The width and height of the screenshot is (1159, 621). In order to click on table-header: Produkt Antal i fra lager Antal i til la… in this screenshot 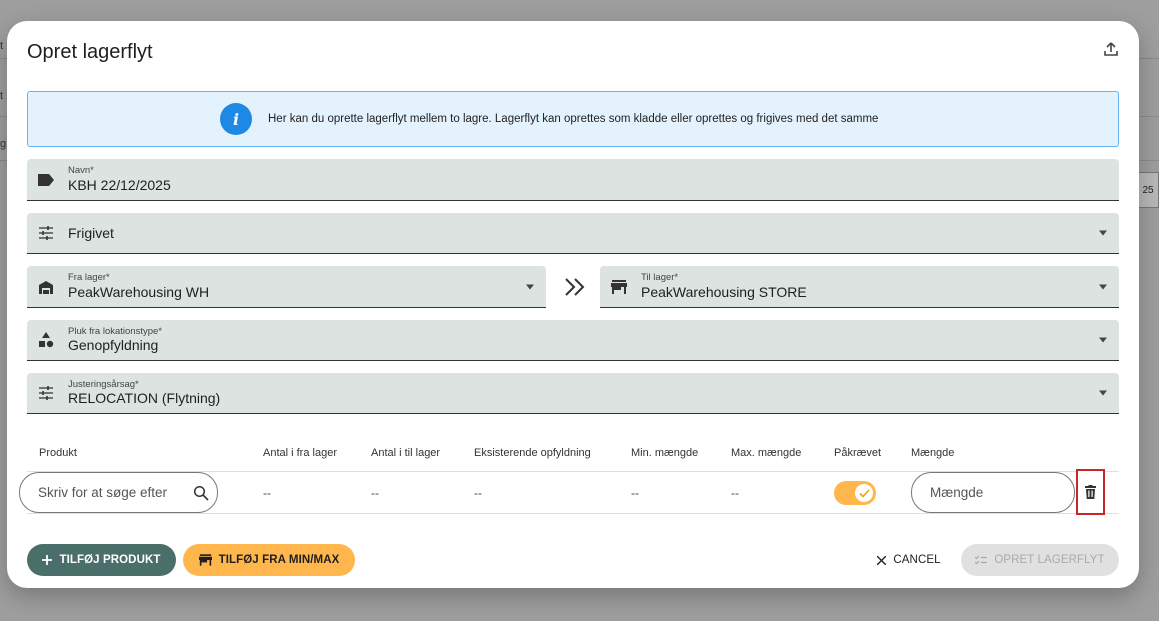, I will do `click(573, 452)`.